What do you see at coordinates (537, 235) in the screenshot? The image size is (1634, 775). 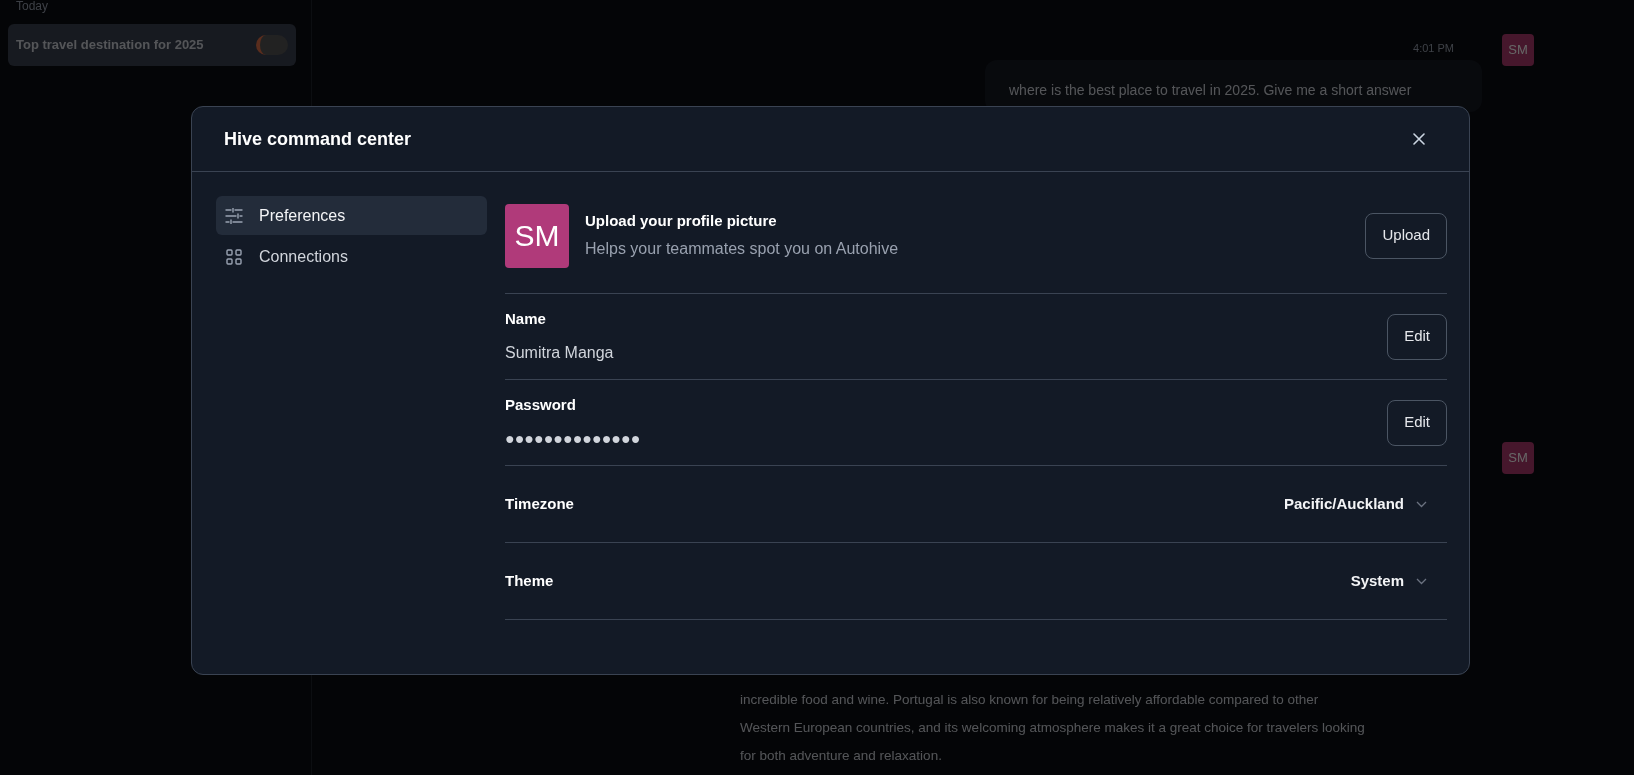 I see `profile-avatar: SM` at bounding box center [537, 235].